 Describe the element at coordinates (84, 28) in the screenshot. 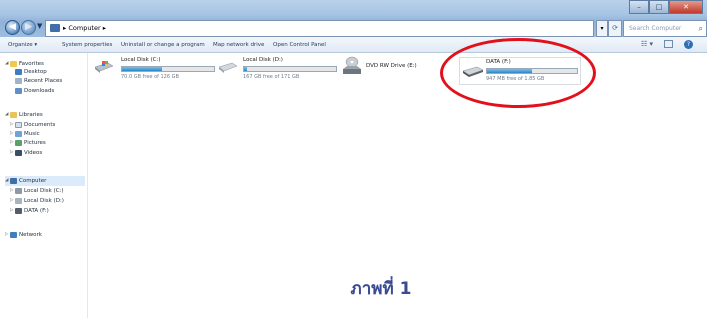

I see `breadcrumb-computer: Computer` at that location.